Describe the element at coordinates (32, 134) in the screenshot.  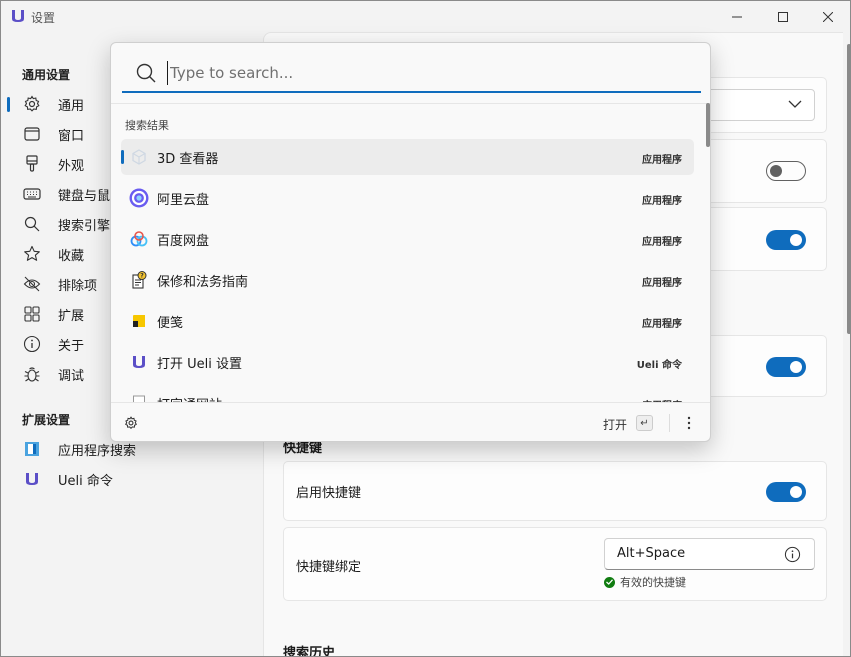
I see `window-icon` at that location.